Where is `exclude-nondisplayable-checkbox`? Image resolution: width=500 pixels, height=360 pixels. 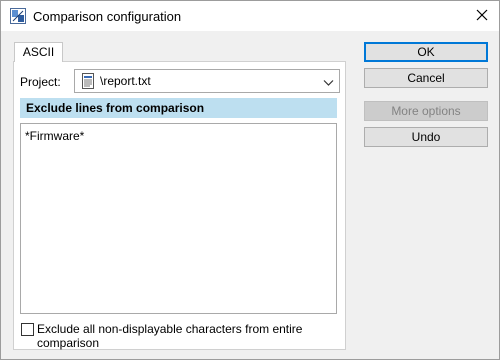
exclude-nondisplayable-checkbox is located at coordinates (27, 329).